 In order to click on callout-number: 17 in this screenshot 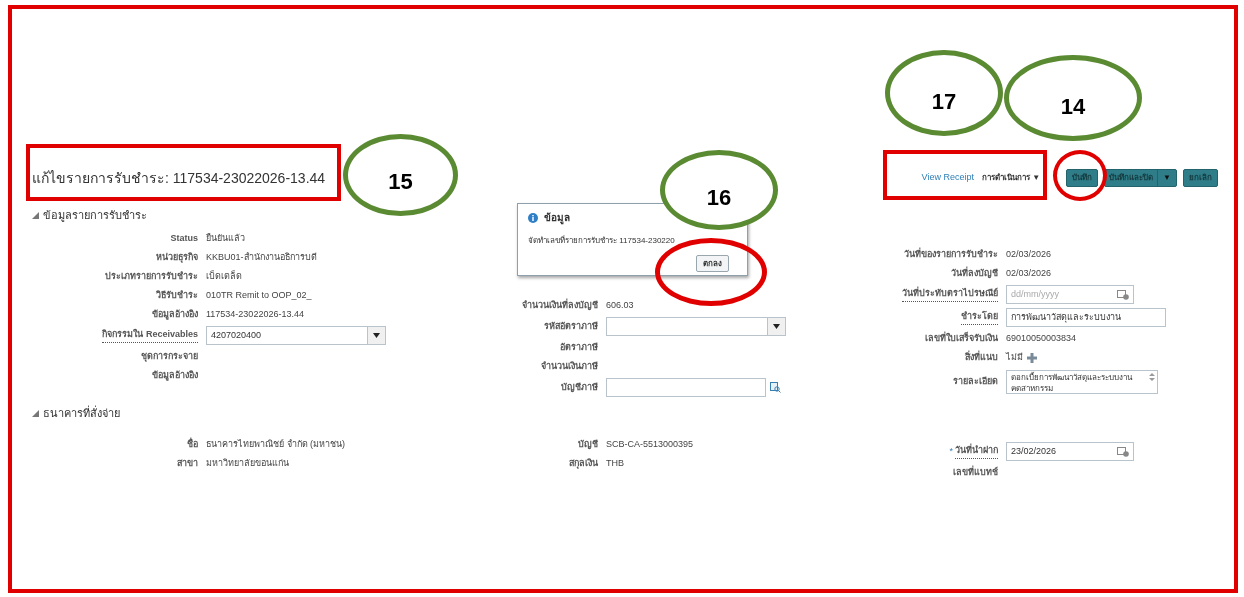, I will do `click(944, 93)`.